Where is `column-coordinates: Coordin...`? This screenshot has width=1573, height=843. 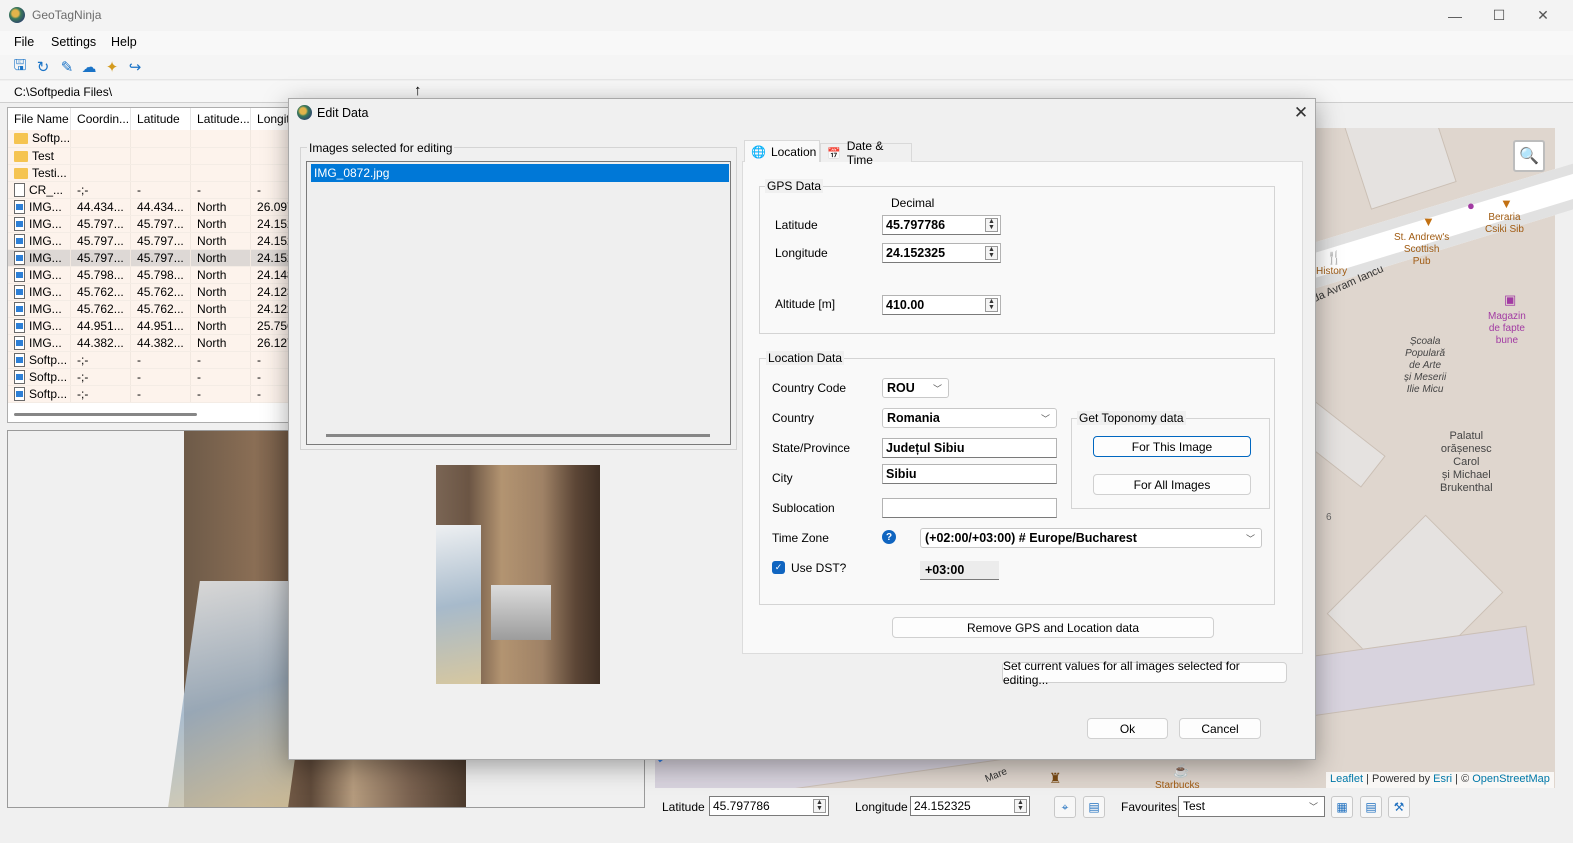
column-coordinates: Coordin... is located at coordinates (101, 119).